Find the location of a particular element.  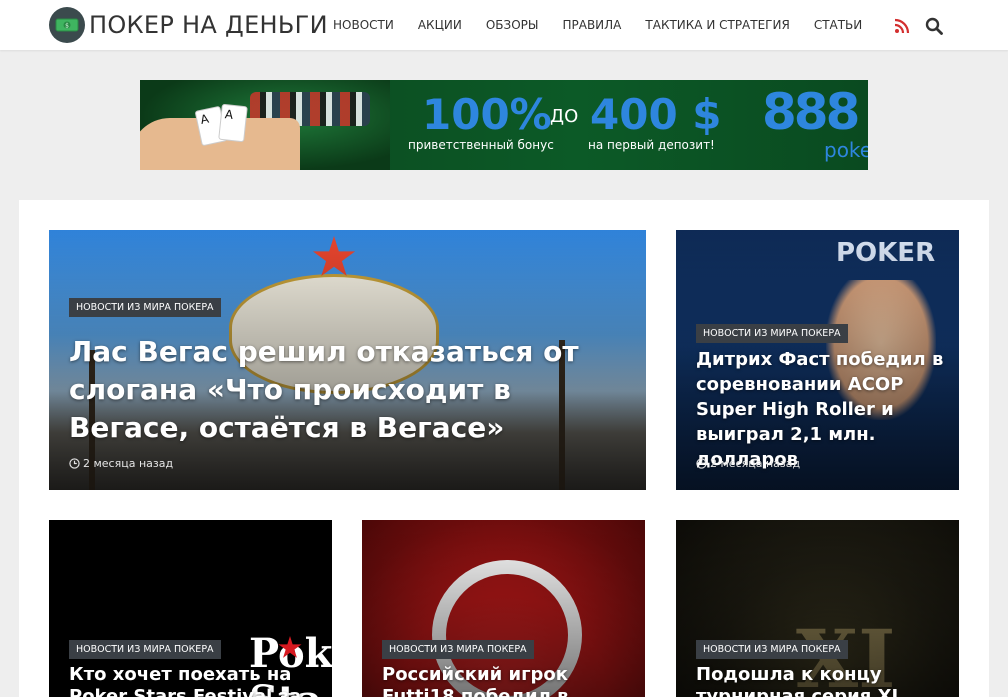

playing-card-icon: A is located at coordinates (233, 123).